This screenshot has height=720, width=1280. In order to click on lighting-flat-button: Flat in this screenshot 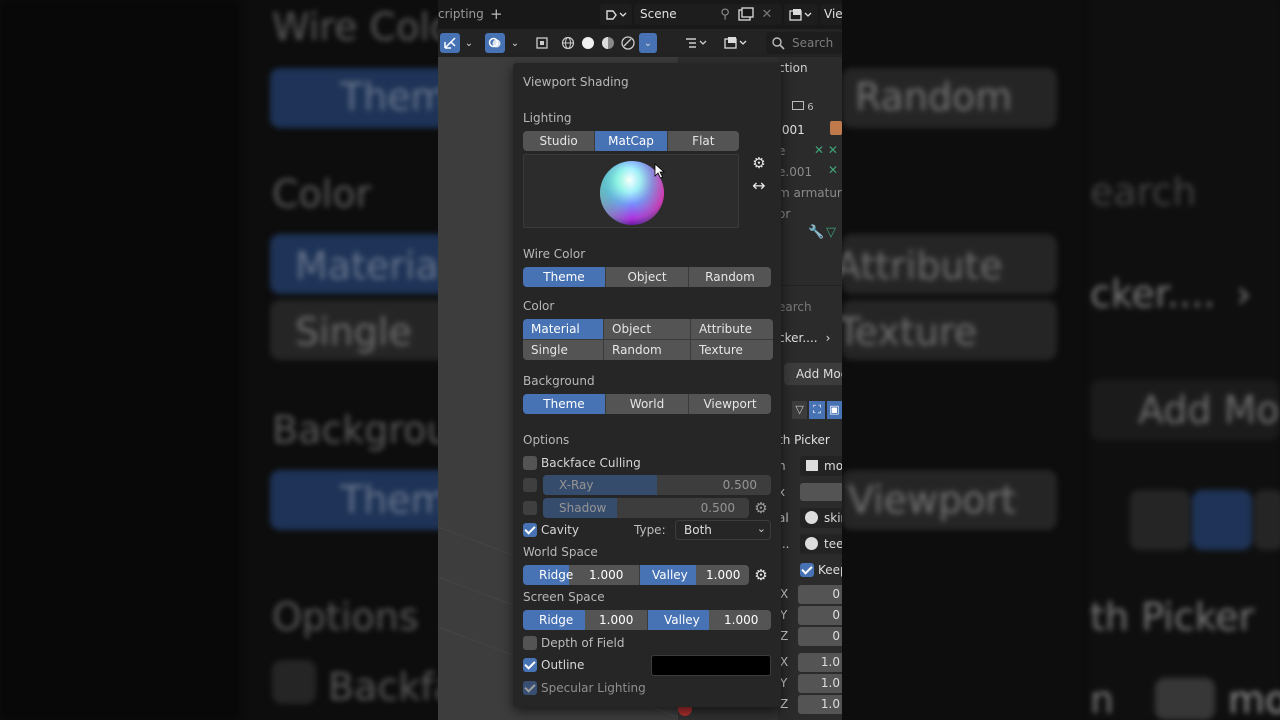, I will do `click(703, 141)`.